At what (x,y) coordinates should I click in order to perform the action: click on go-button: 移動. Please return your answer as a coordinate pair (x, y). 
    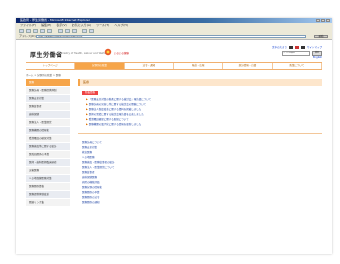
    Looking at the image, I should click on (321, 36).